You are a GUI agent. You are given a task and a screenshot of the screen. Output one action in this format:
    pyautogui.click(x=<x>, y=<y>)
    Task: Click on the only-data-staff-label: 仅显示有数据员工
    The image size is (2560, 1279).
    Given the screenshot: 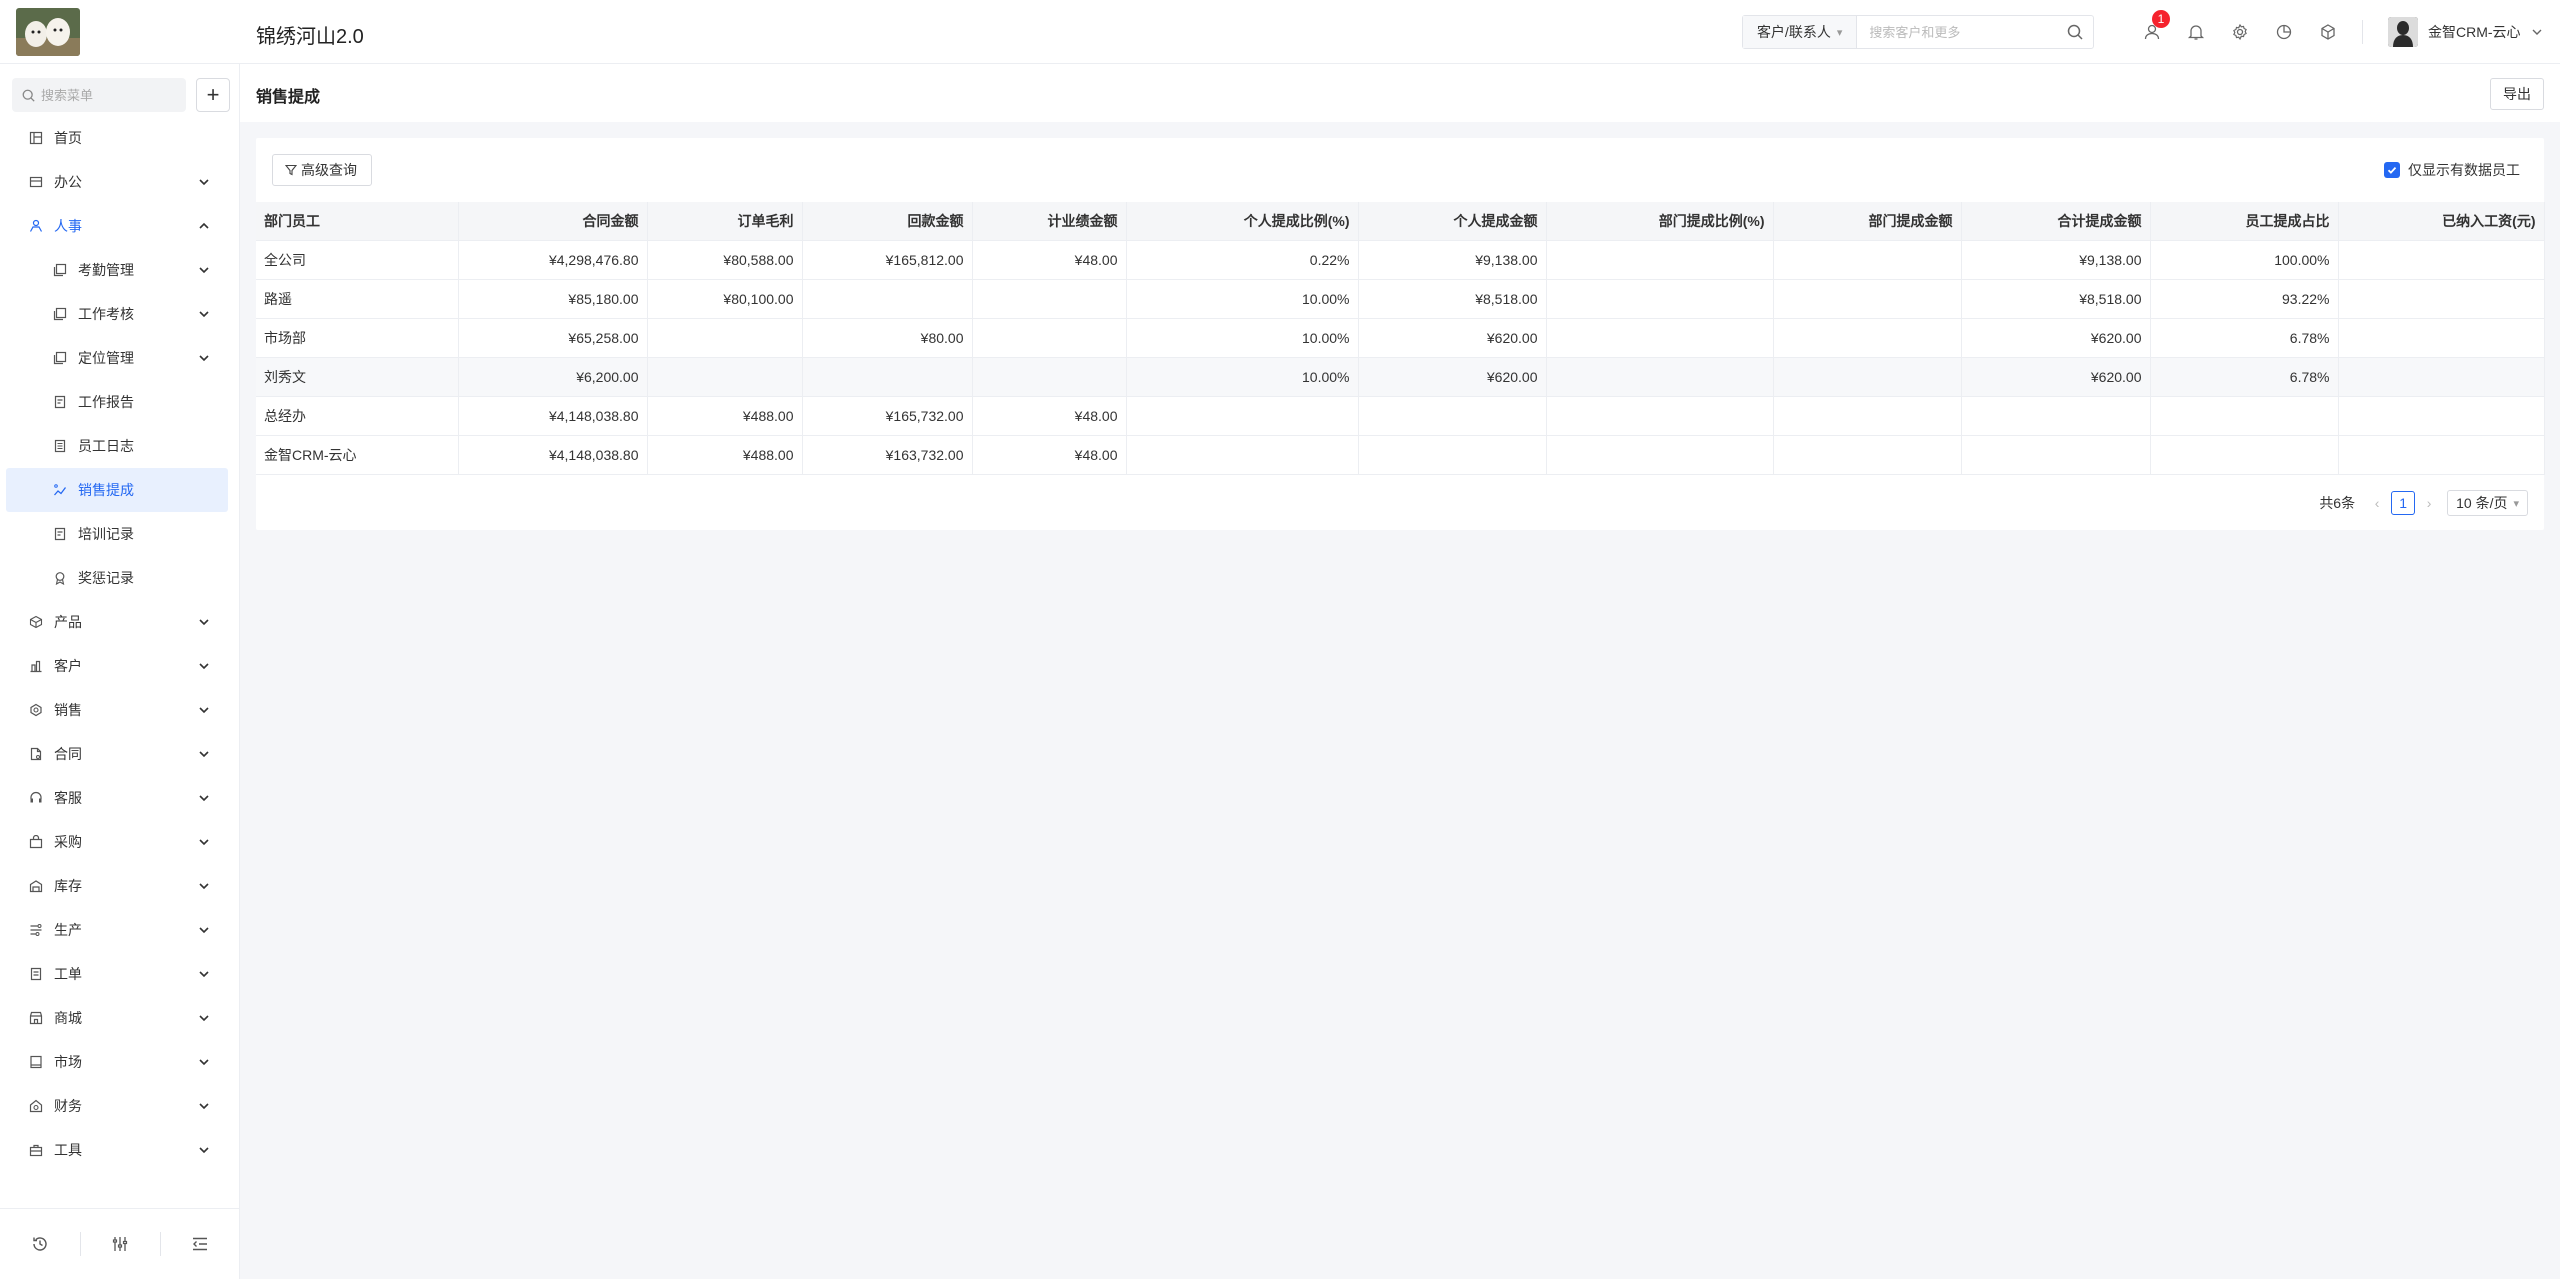 What is the action you would take?
    pyautogui.click(x=2464, y=170)
    